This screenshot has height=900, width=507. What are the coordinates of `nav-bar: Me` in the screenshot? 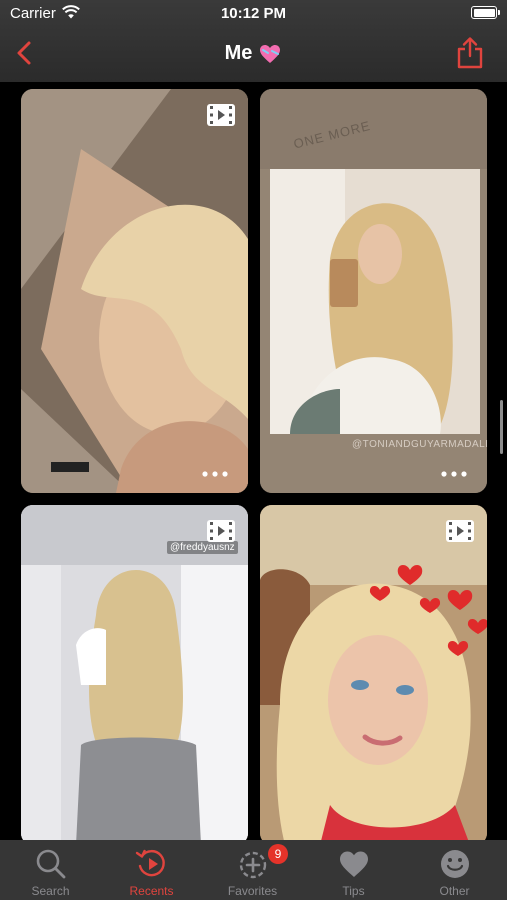 It's located at (253, 55).